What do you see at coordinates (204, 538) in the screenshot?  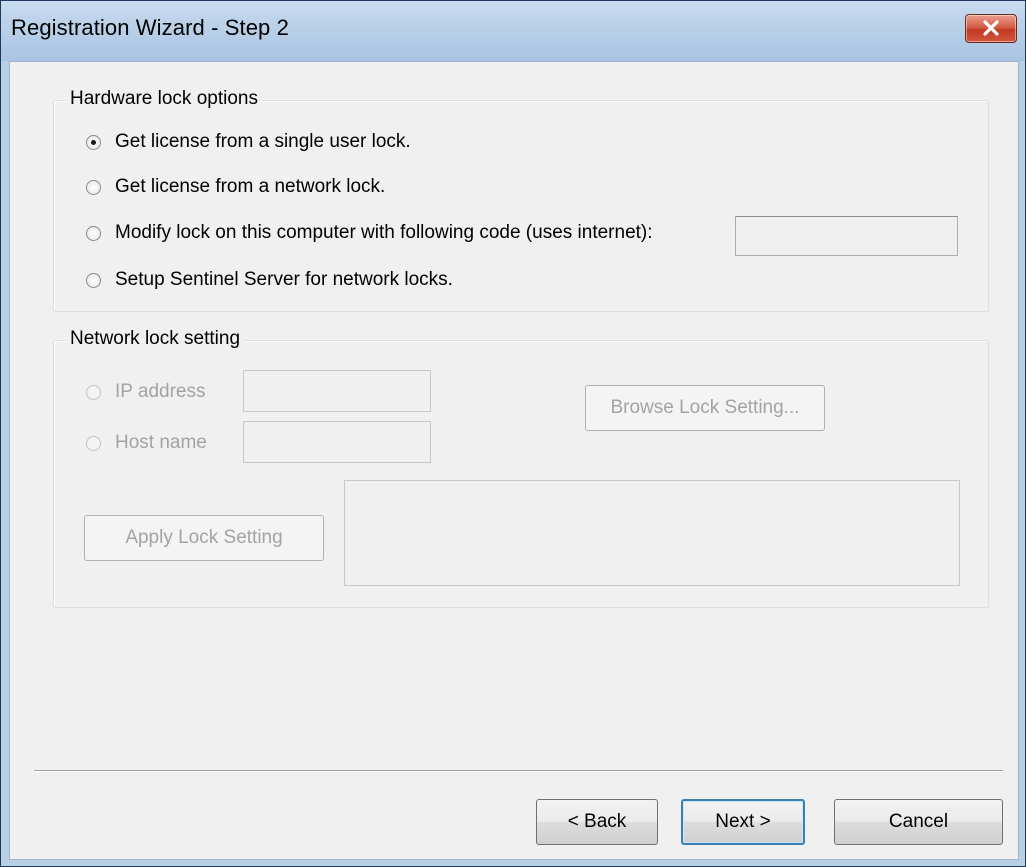 I see `apply-lock-setting-button: Apply Lock Setting` at bounding box center [204, 538].